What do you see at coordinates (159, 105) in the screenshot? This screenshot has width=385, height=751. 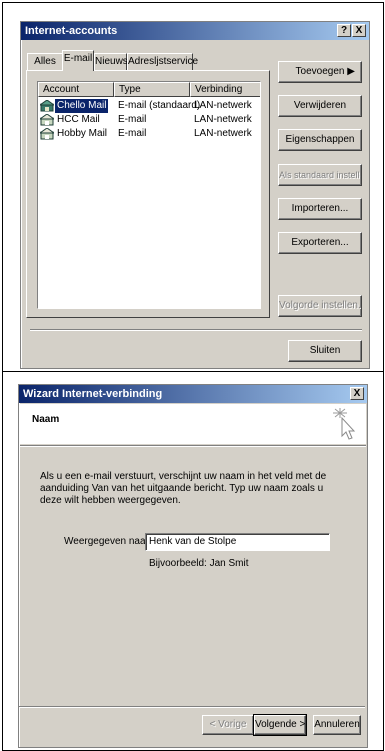 I see `account-type: E-mail (standaard)` at bounding box center [159, 105].